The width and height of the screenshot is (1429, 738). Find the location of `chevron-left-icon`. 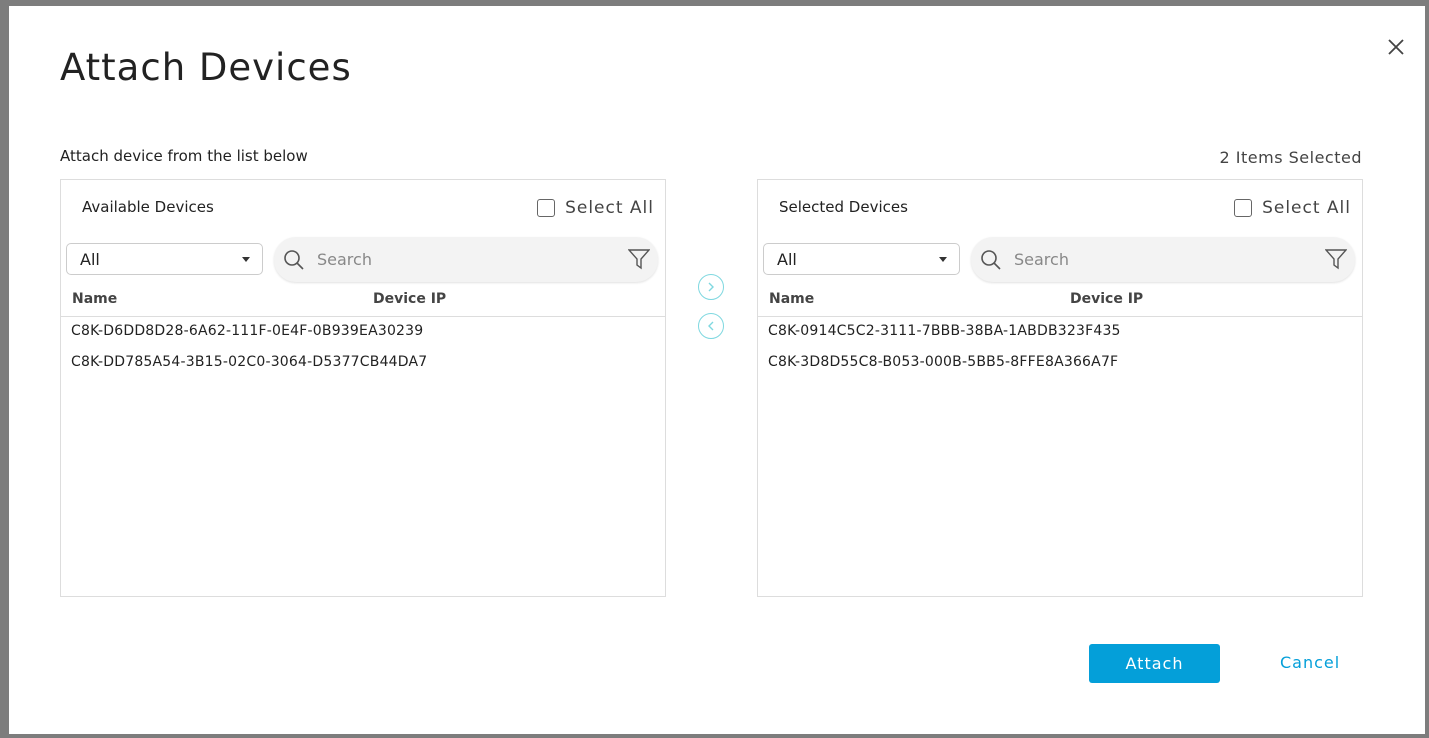

chevron-left-icon is located at coordinates (711, 326).